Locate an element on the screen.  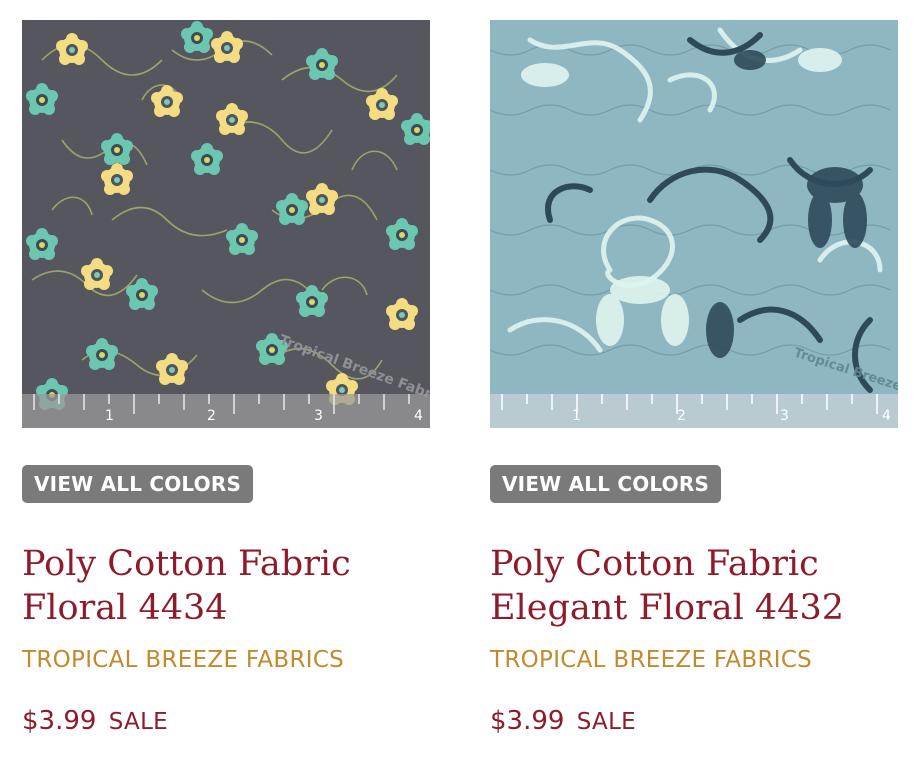
product-title-line: Elegant Floral 4432 is located at coordinates (667, 608).